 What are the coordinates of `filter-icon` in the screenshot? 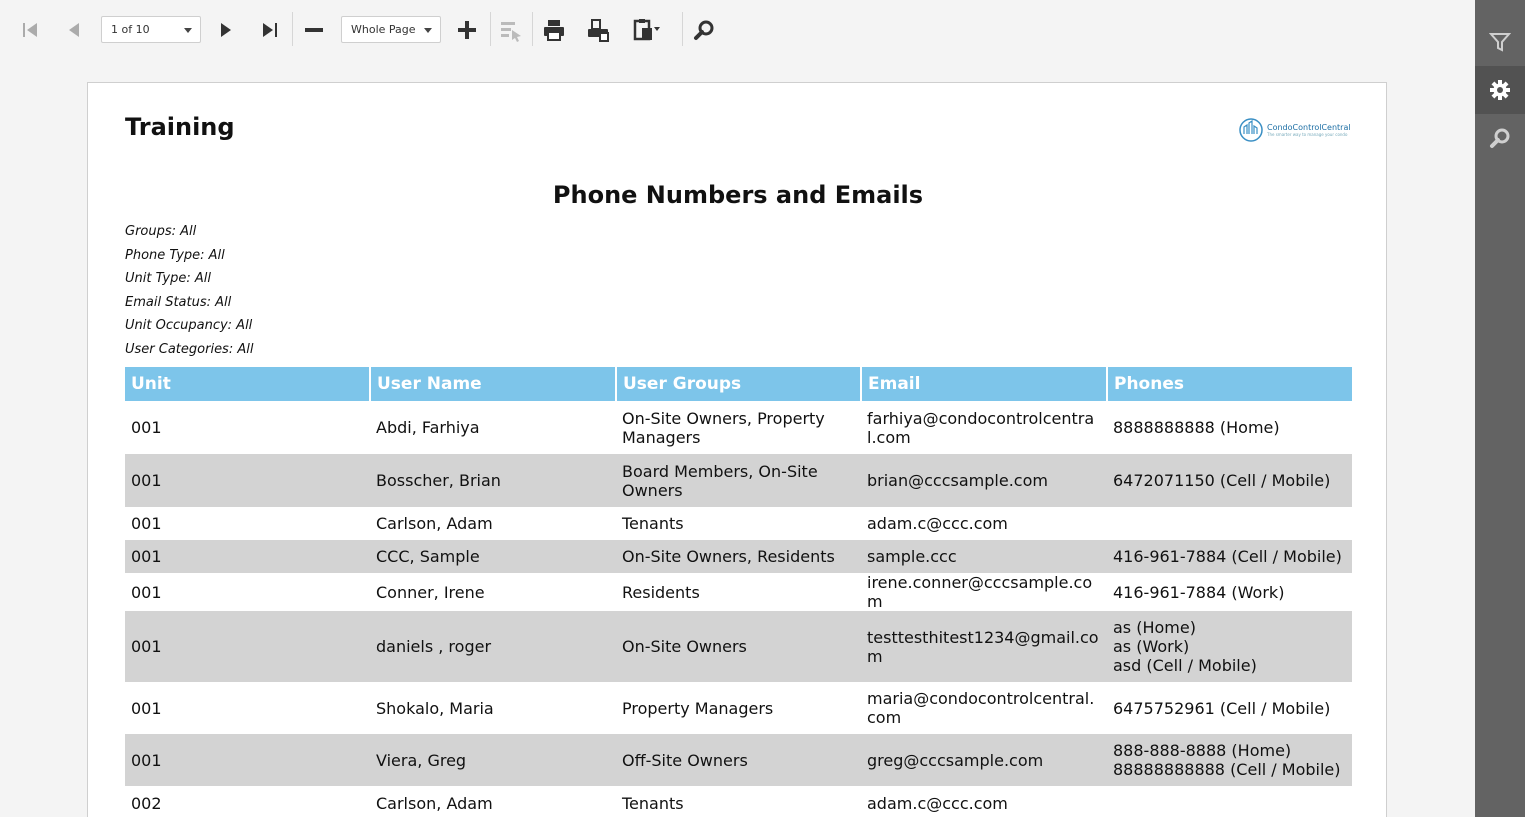 It's located at (1500, 42).